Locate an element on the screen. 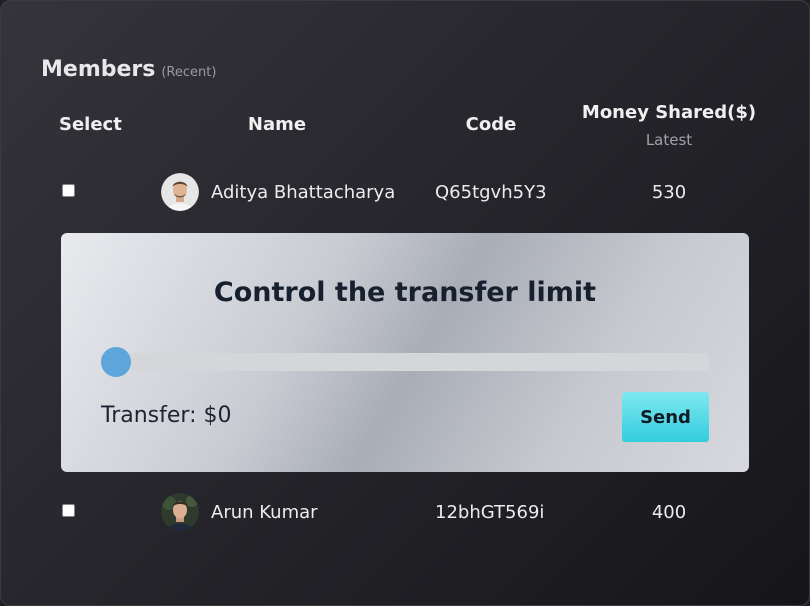 This screenshot has width=810, height=606. column-header-money: Money Shared($) is located at coordinates (669, 112).